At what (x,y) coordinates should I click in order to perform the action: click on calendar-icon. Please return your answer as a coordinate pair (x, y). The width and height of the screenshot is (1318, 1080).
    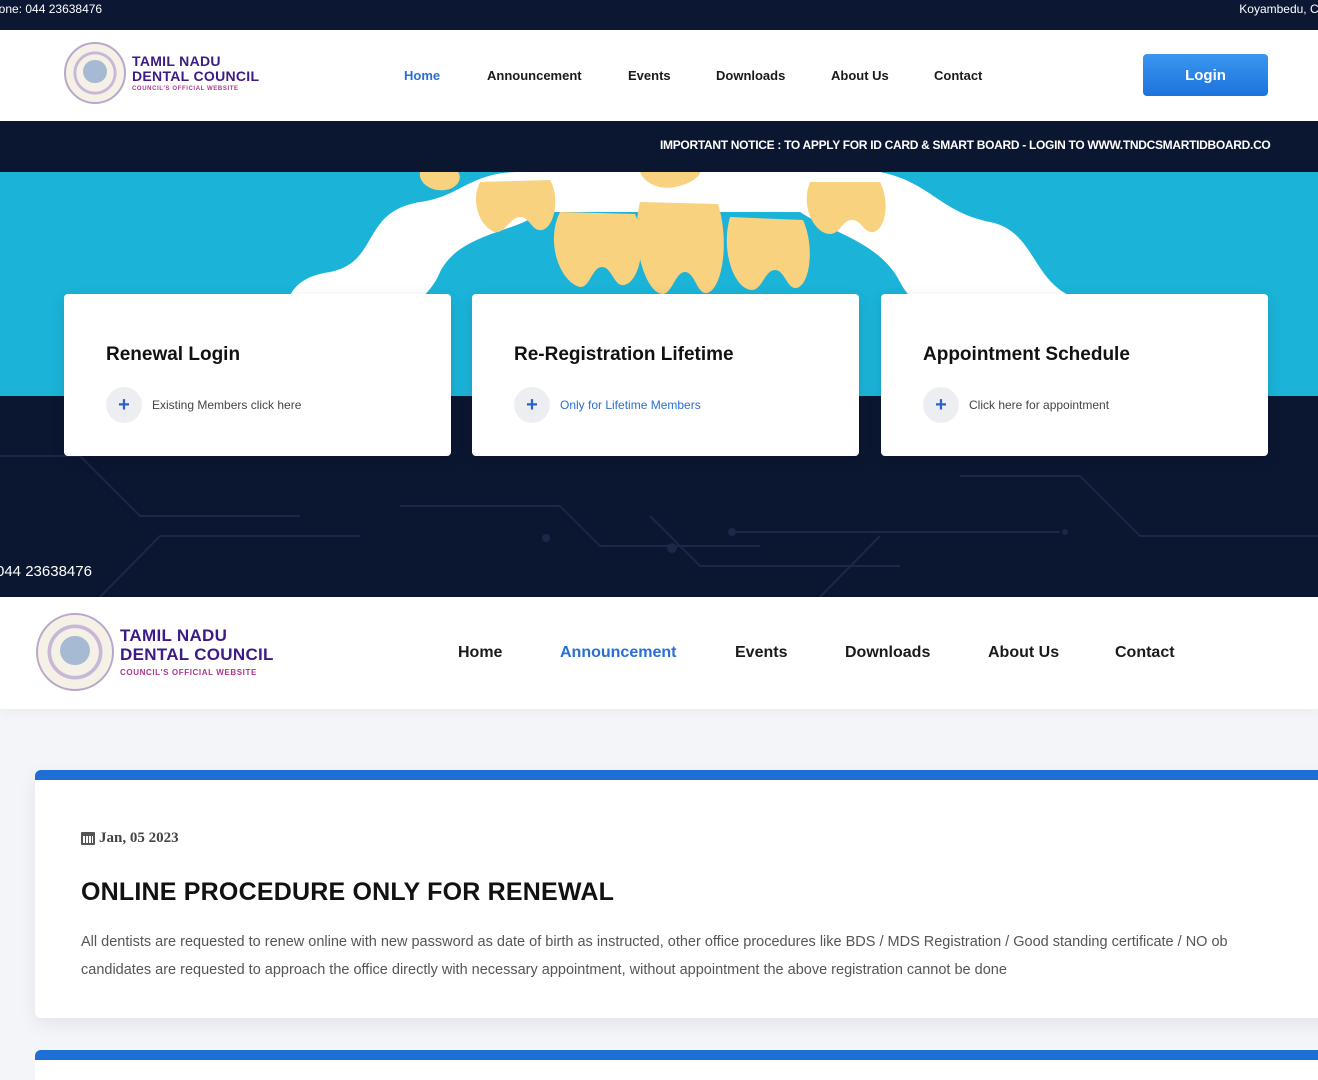
    Looking at the image, I should click on (88, 838).